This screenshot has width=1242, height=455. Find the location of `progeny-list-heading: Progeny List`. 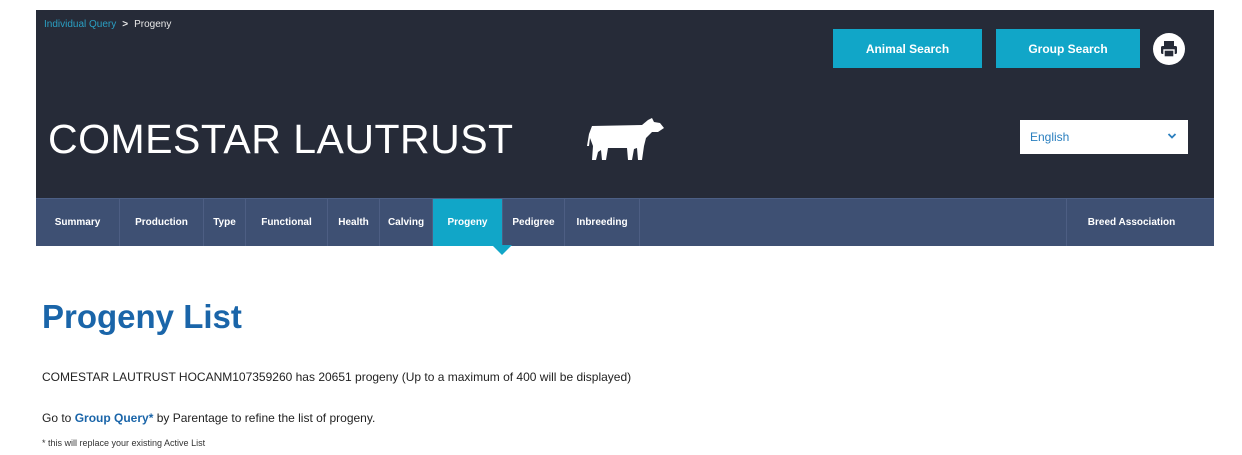

progeny-list-heading: Progeny List is located at coordinates (142, 316).